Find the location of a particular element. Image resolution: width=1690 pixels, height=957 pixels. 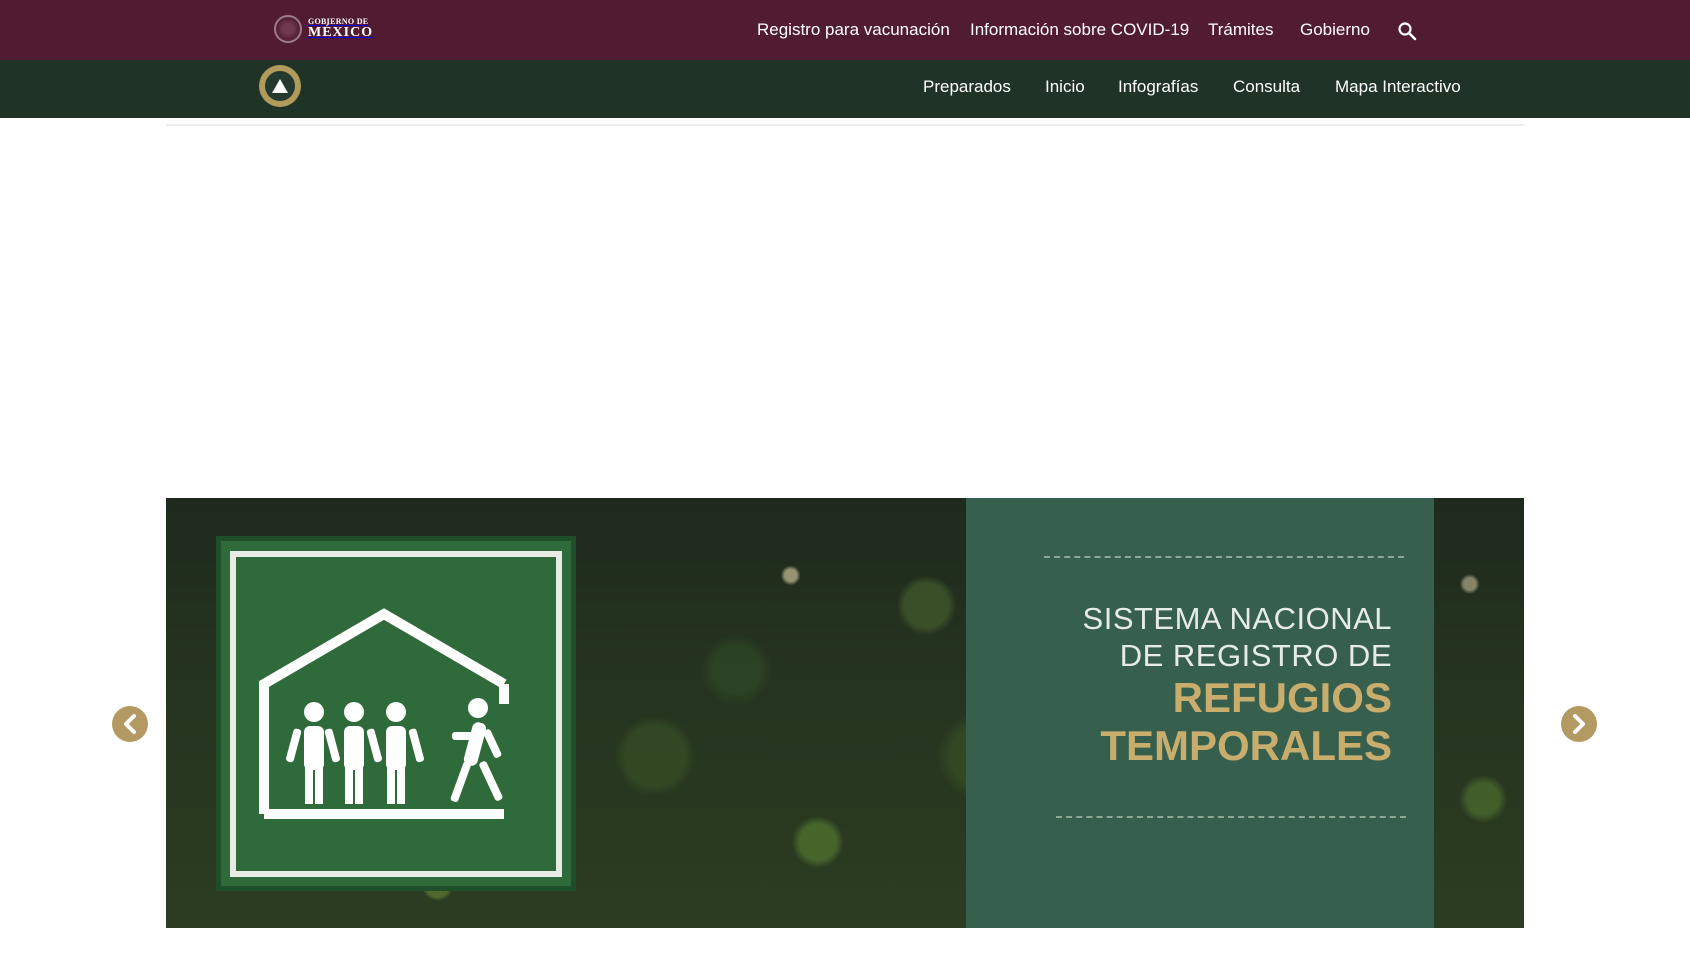

nav-registro-vacunacion: Registro para vacunación is located at coordinates (853, 30).